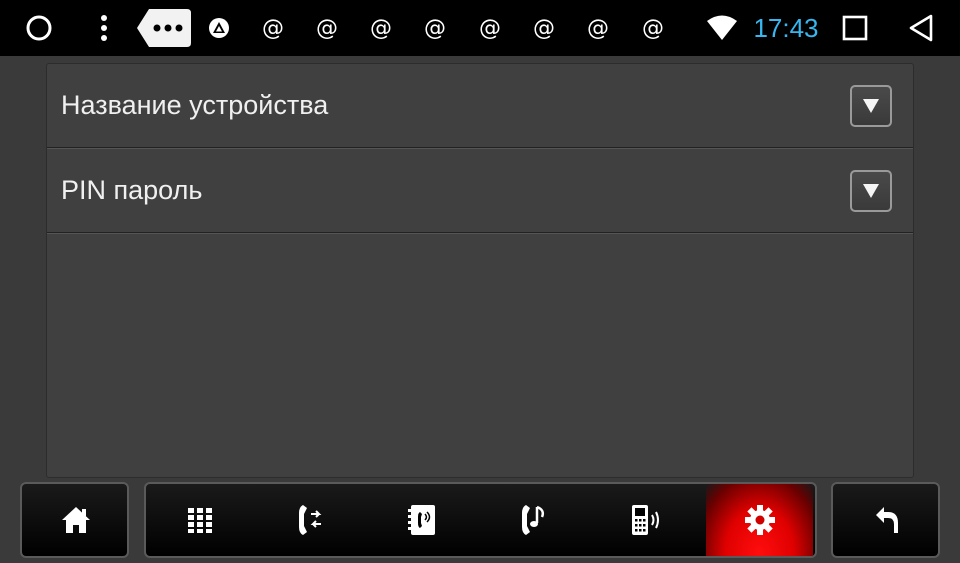 The height and width of the screenshot is (563, 960). Describe the element at coordinates (132, 190) in the screenshot. I see `pin-password-label: PIN пароль` at that location.